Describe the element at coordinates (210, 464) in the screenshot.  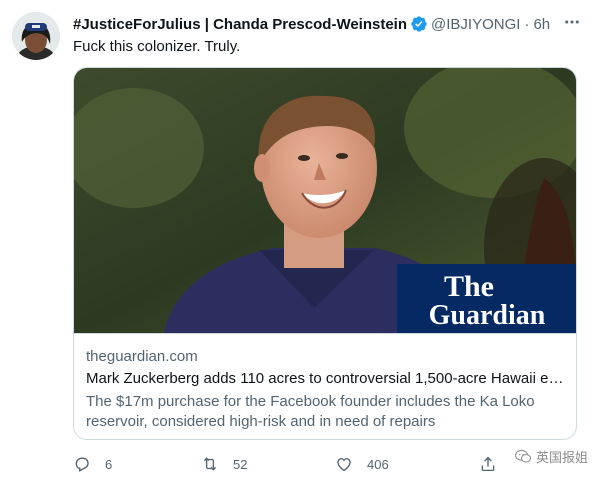
I see `retweet-icon` at that location.